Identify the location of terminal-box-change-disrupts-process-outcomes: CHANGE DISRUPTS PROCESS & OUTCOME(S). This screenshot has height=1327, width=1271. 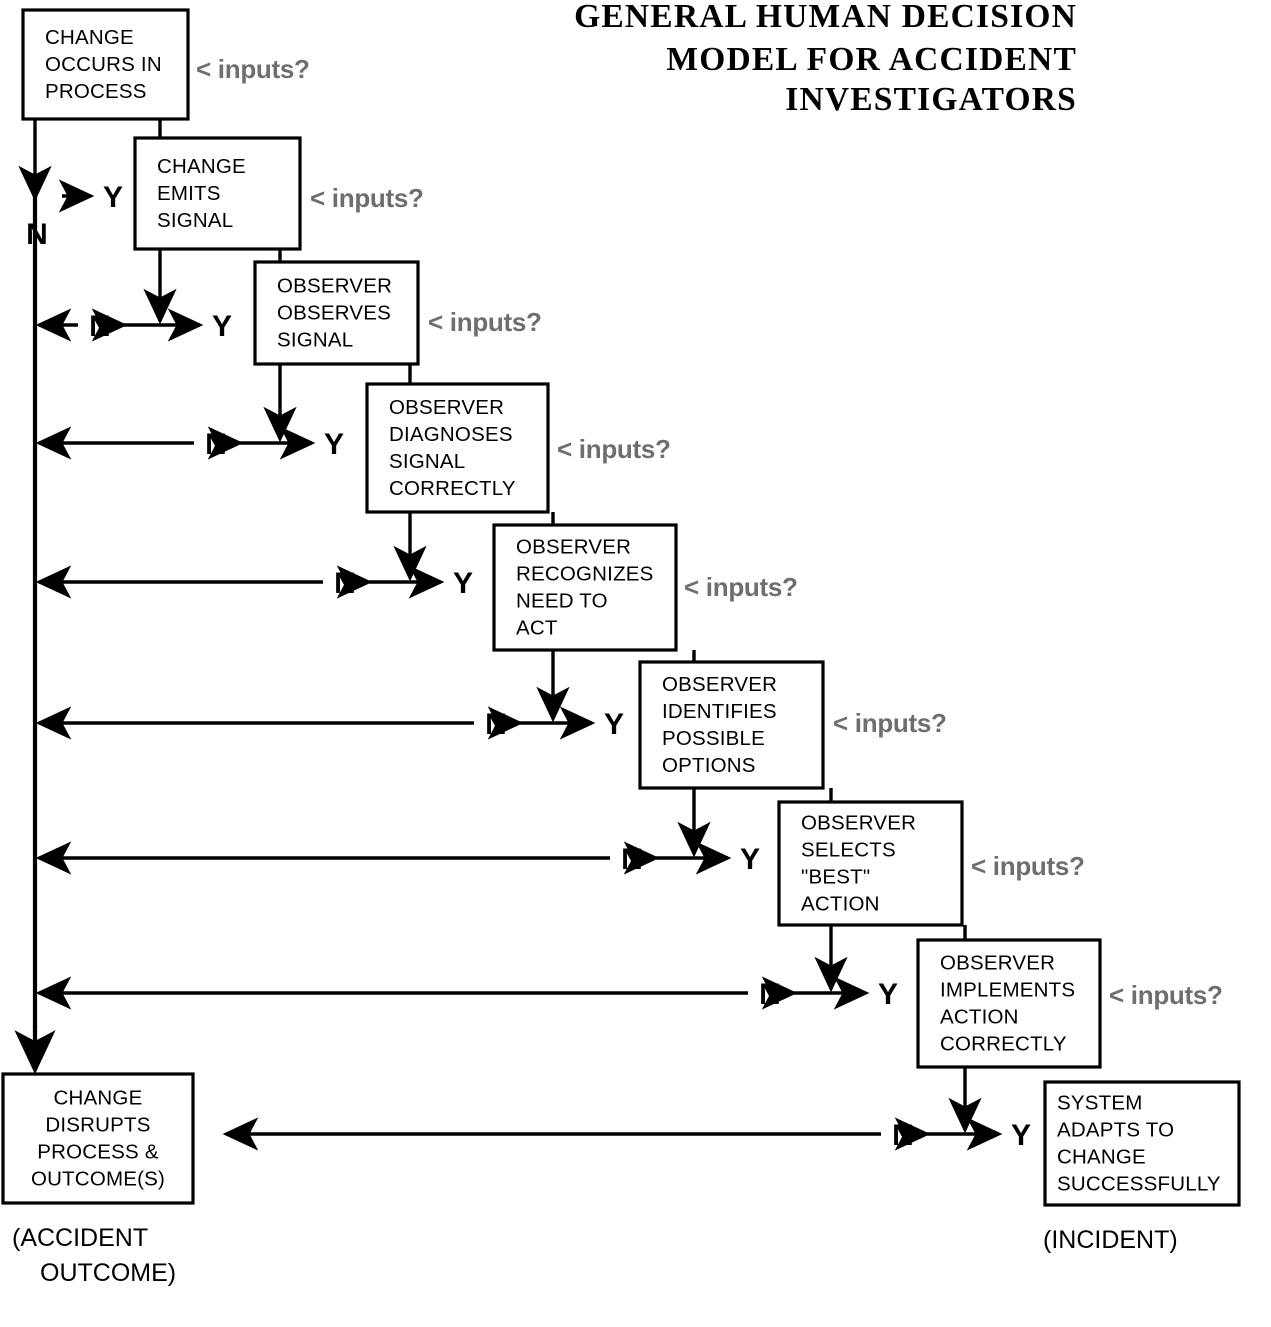
(98, 1138).